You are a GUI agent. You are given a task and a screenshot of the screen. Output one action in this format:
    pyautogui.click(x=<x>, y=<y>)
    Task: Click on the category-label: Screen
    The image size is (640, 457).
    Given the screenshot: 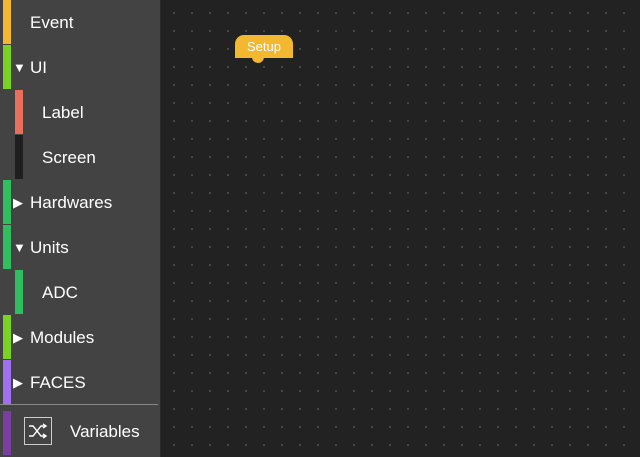 What is the action you would take?
    pyautogui.click(x=69, y=157)
    